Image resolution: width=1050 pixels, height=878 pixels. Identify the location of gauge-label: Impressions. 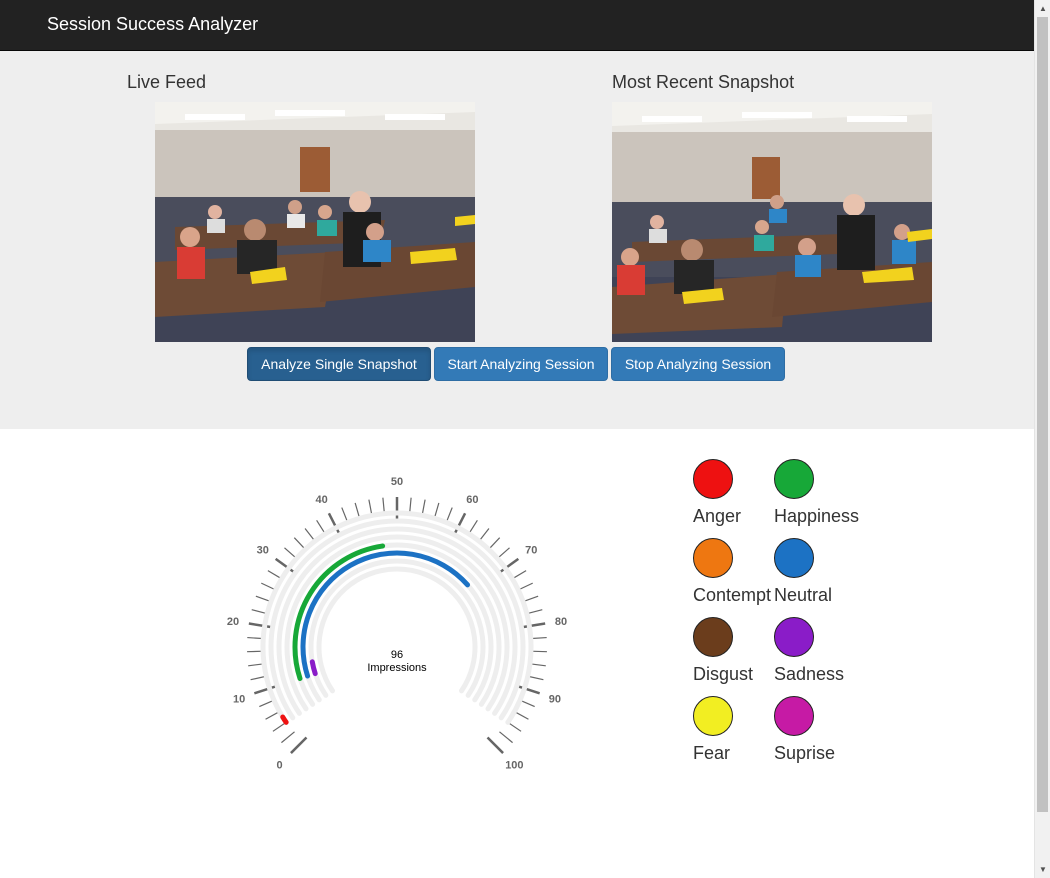
(397, 668).